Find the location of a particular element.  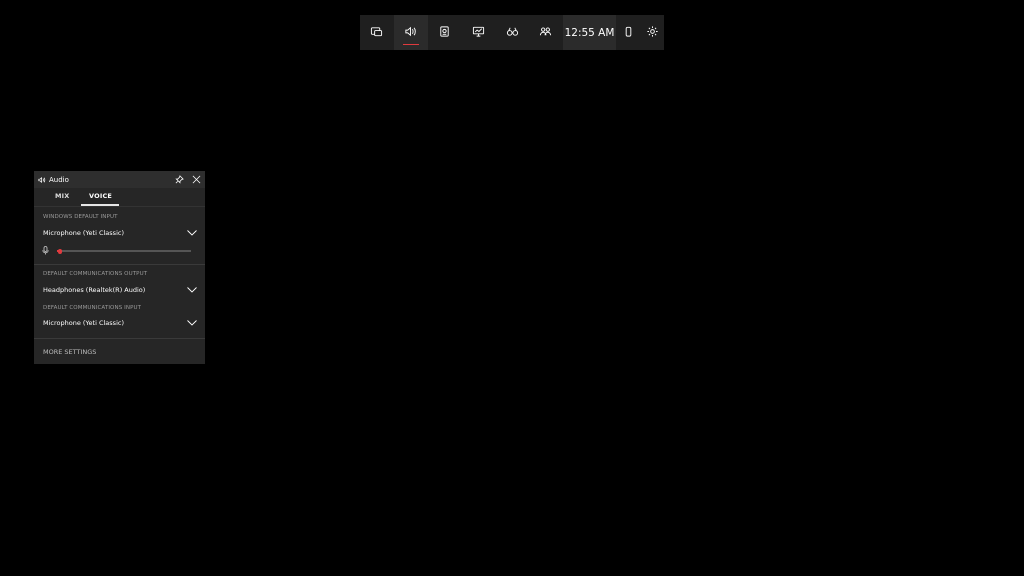

widget-menu-icon is located at coordinates (376, 32).